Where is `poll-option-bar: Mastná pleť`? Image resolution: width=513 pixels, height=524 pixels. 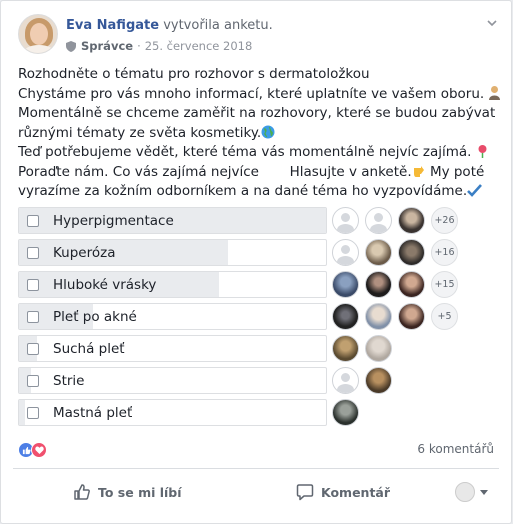
poll-option-bar: Mastná pleť is located at coordinates (172, 412).